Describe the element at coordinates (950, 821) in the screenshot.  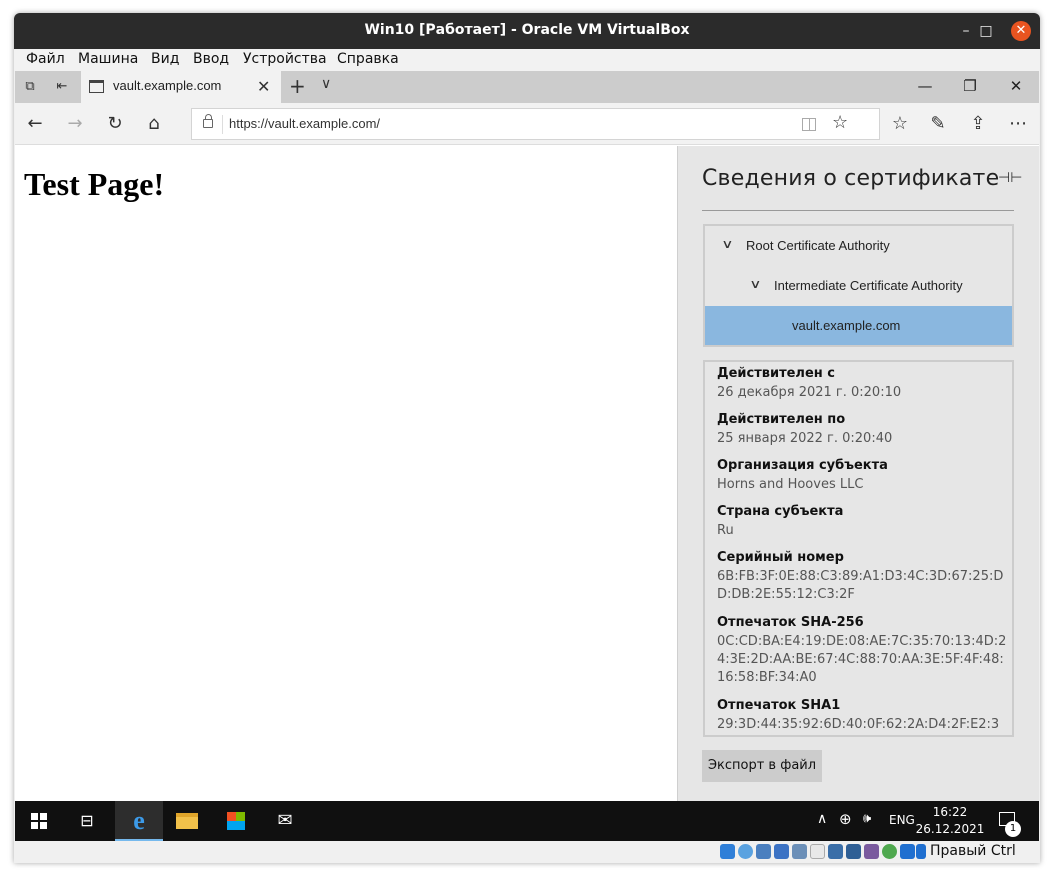
I see `clock: 16:22 26.12.2021` at that location.